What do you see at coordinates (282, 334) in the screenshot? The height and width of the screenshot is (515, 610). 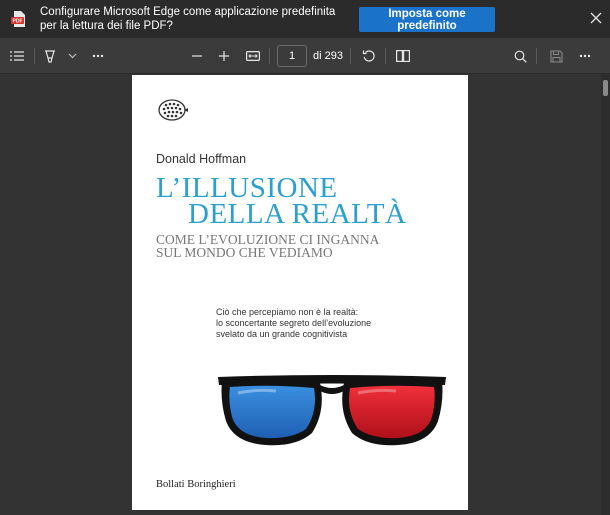 I see `book-blurb-line-3: svelato da un grande cognitivista` at bounding box center [282, 334].